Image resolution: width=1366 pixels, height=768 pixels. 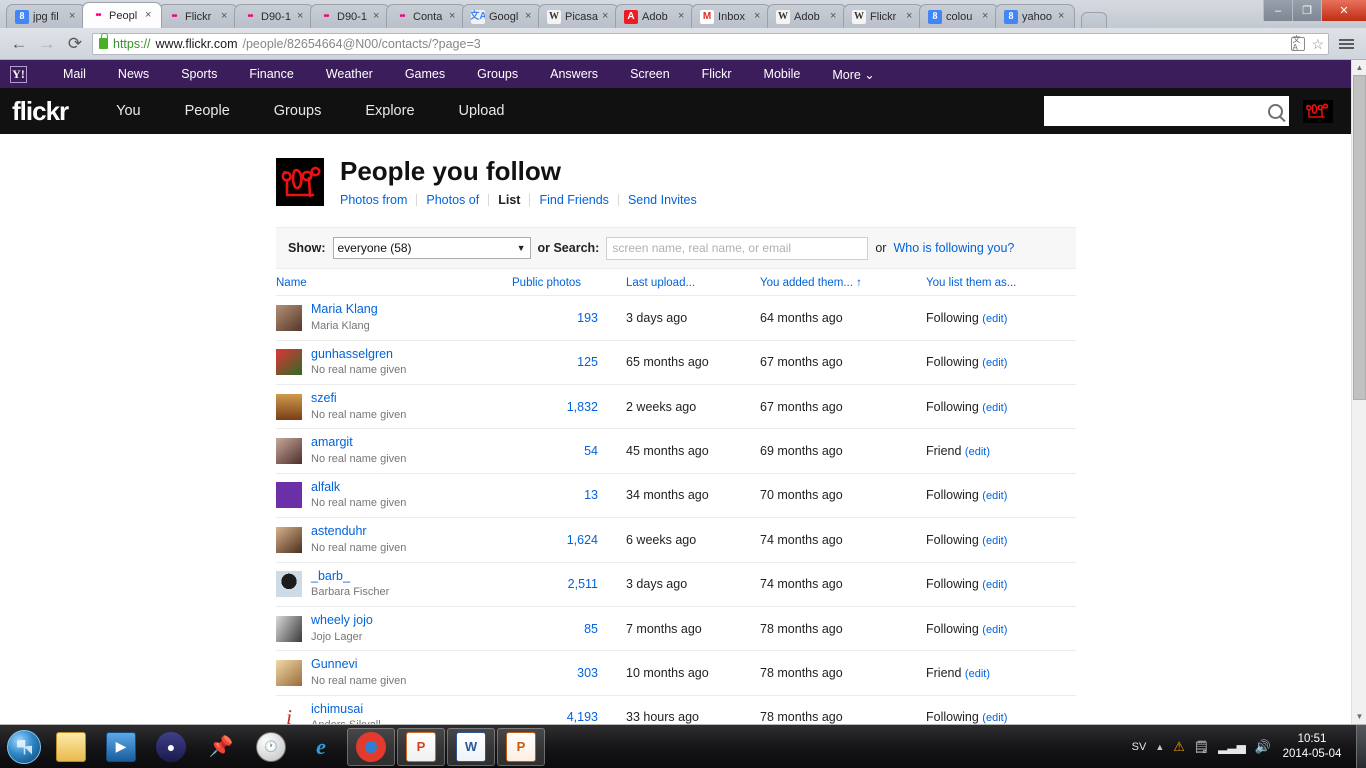 I want to click on scrollbar-thumb, so click(x=1359, y=237).